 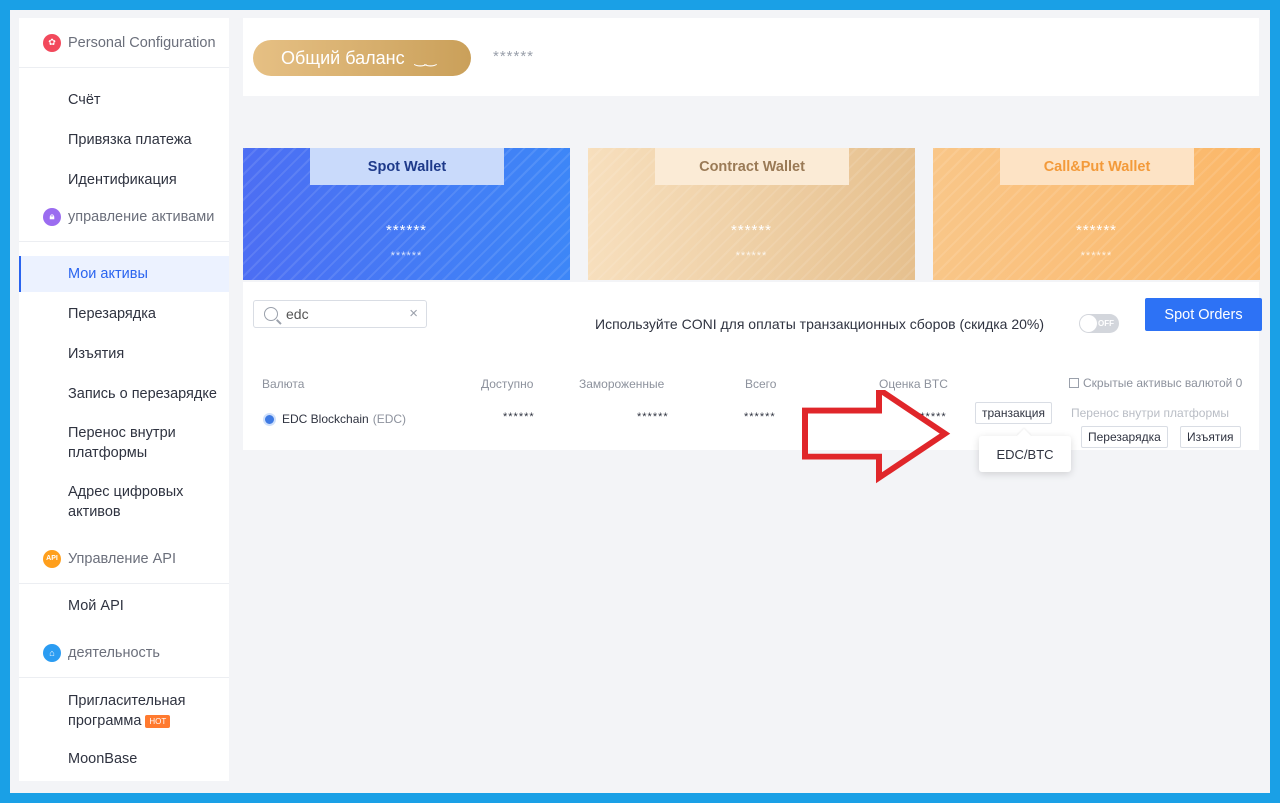 What do you see at coordinates (622, 384) in the screenshot?
I see `column-frozen: Замороженные` at bounding box center [622, 384].